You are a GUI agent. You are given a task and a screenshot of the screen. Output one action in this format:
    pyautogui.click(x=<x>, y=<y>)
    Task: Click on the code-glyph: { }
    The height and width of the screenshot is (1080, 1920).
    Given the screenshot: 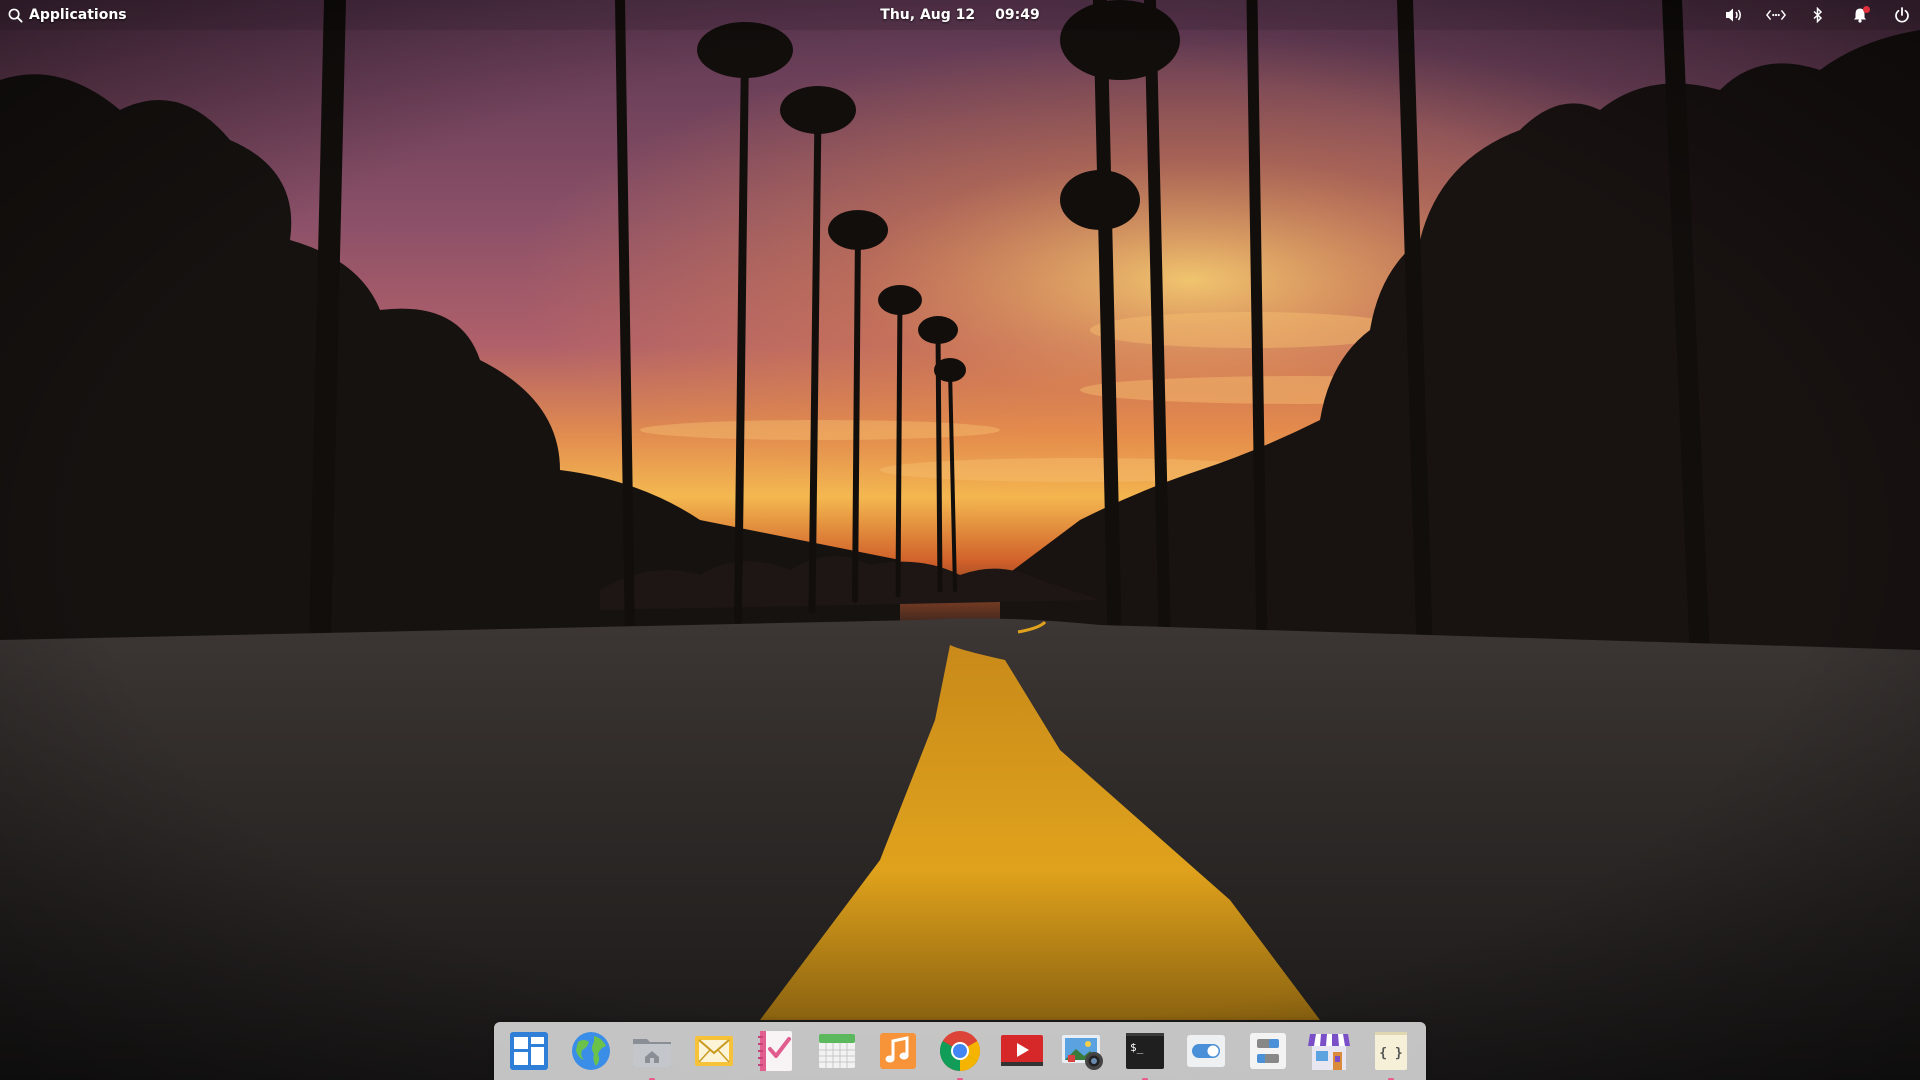 What is the action you would take?
    pyautogui.click(x=1390, y=1053)
    